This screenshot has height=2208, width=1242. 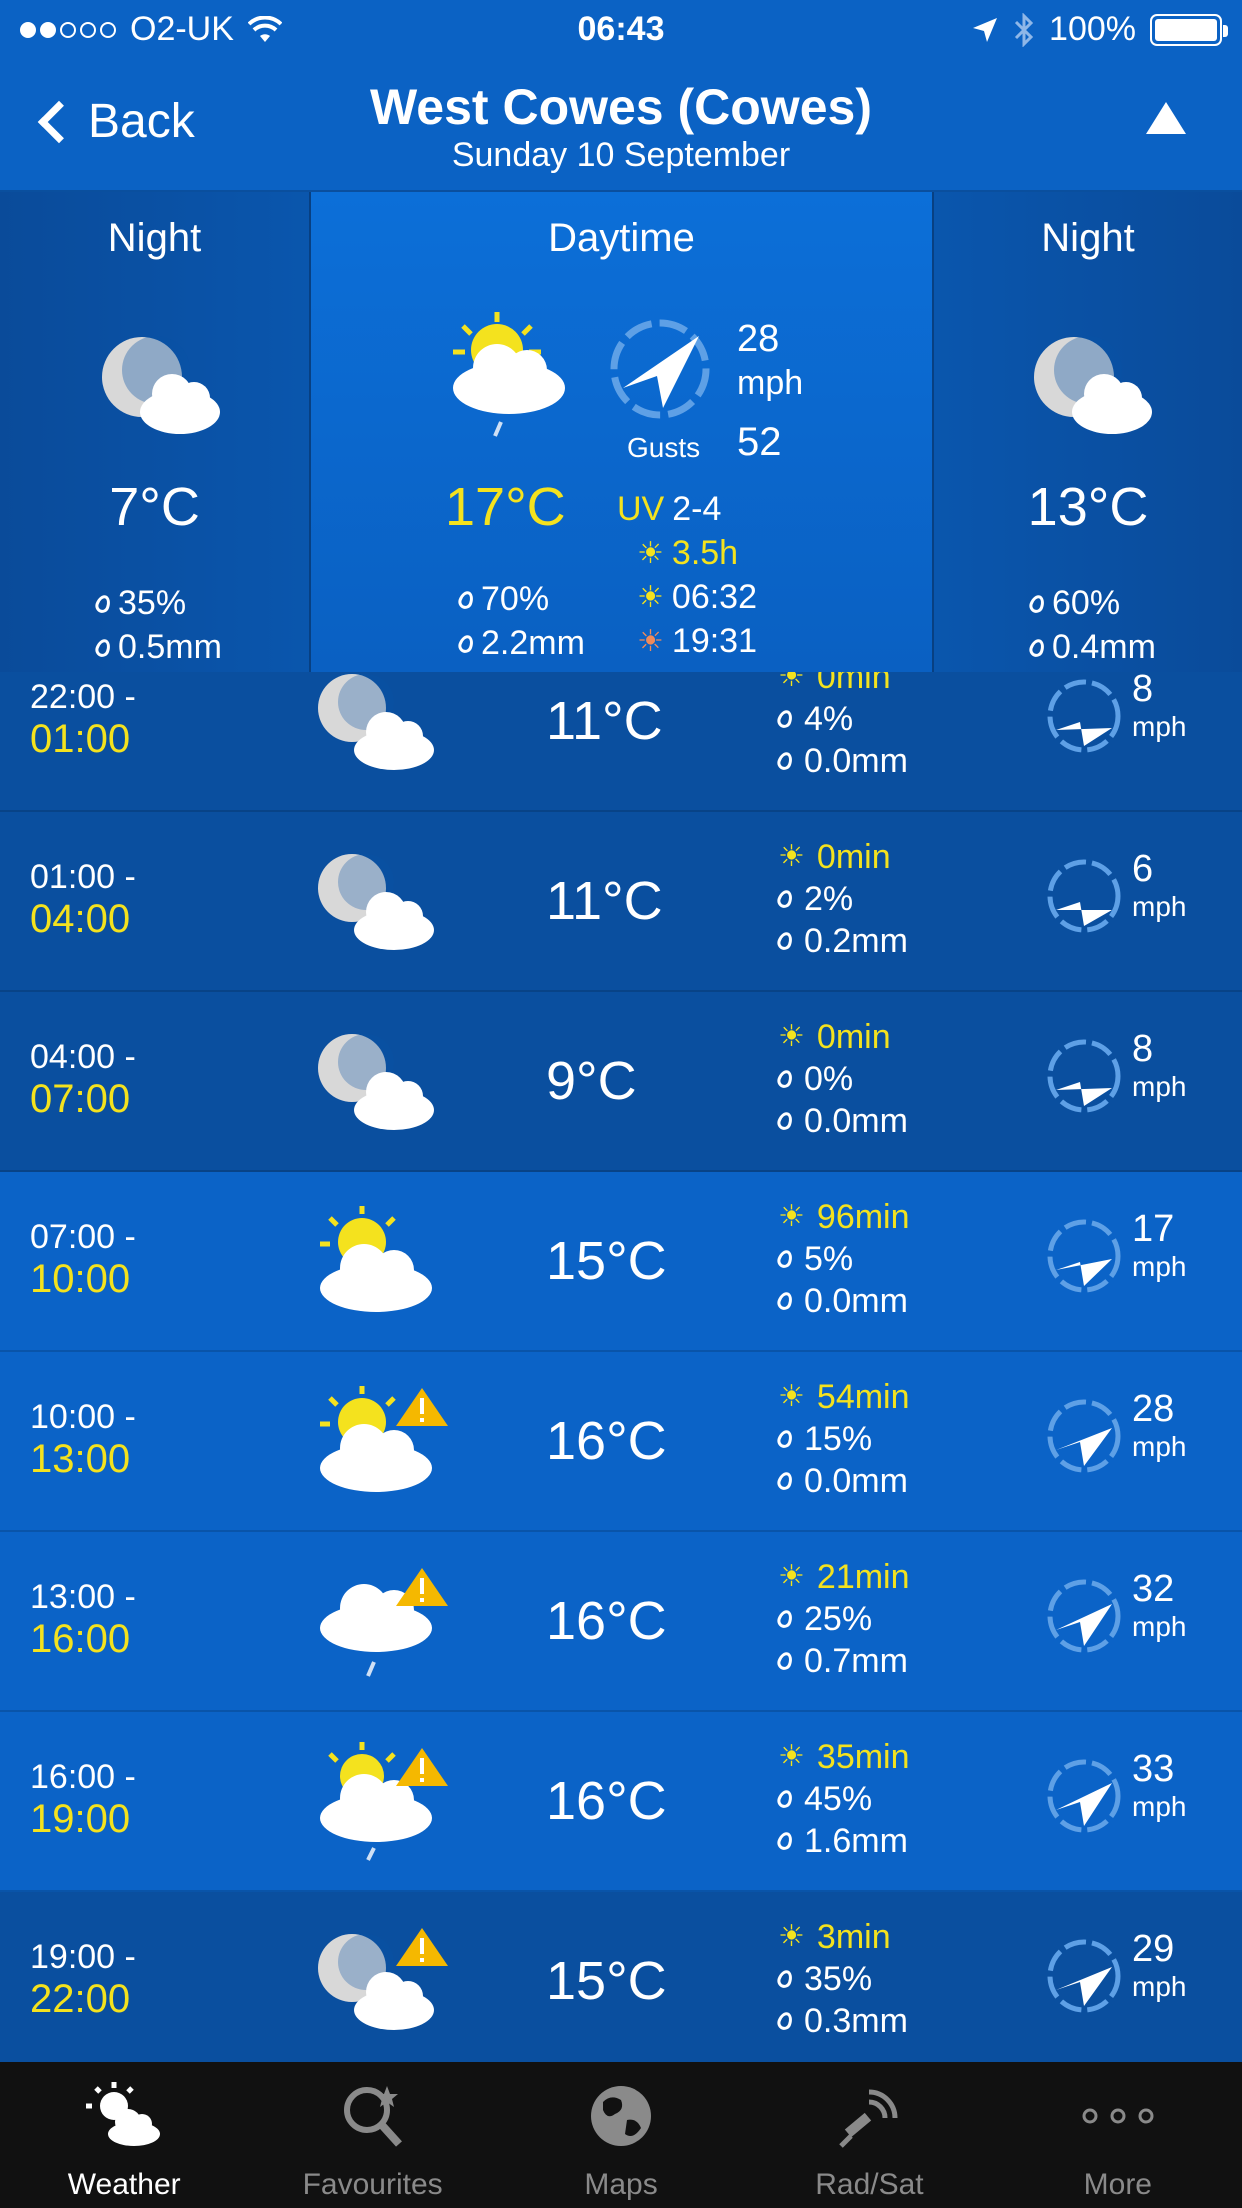 What do you see at coordinates (1088, 507) in the screenshot?
I see `night-temp: 13°C` at bounding box center [1088, 507].